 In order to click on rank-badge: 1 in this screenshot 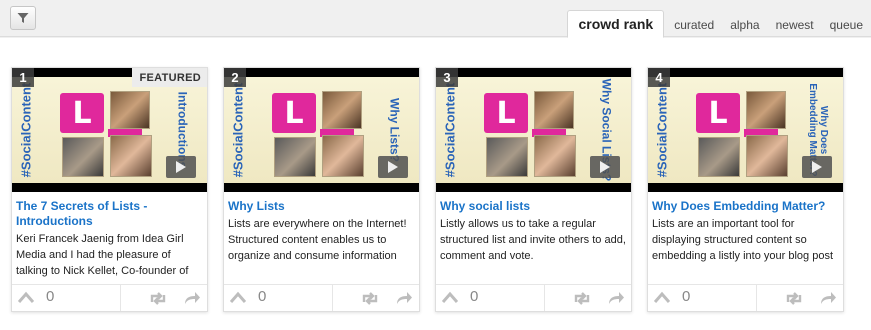, I will do `click(23, 77)`.